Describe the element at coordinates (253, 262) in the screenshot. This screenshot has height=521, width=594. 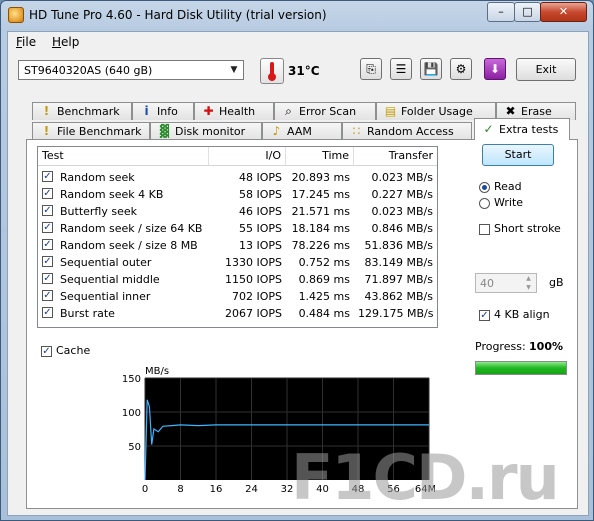
I see `io-value: 1330 IOPS` at that location.